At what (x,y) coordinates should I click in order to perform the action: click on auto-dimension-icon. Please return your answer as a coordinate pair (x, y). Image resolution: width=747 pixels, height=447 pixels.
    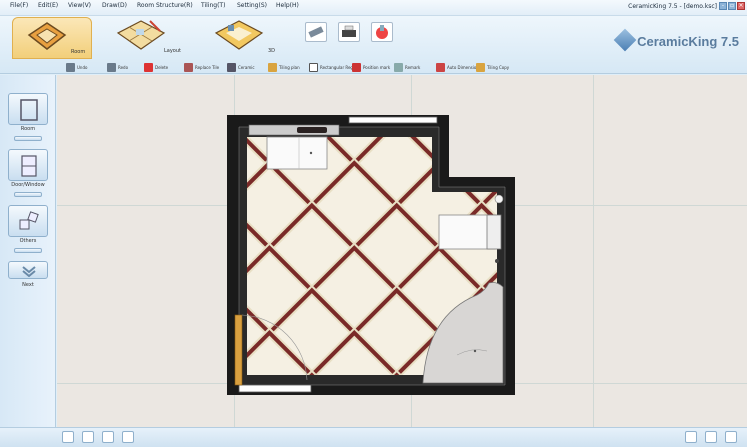
    Looking at the image, I should click on (440, 67).